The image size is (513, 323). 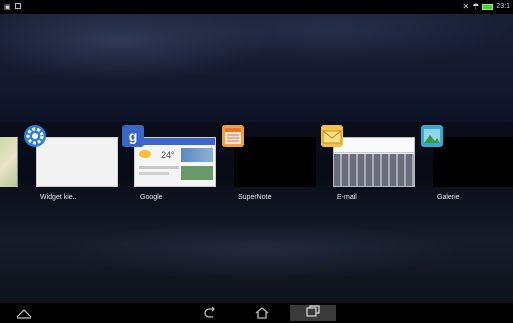 What do you see at coordinates (262, 313) in the screenshot?
I see `home-icon` at bounding box center [262, 313].